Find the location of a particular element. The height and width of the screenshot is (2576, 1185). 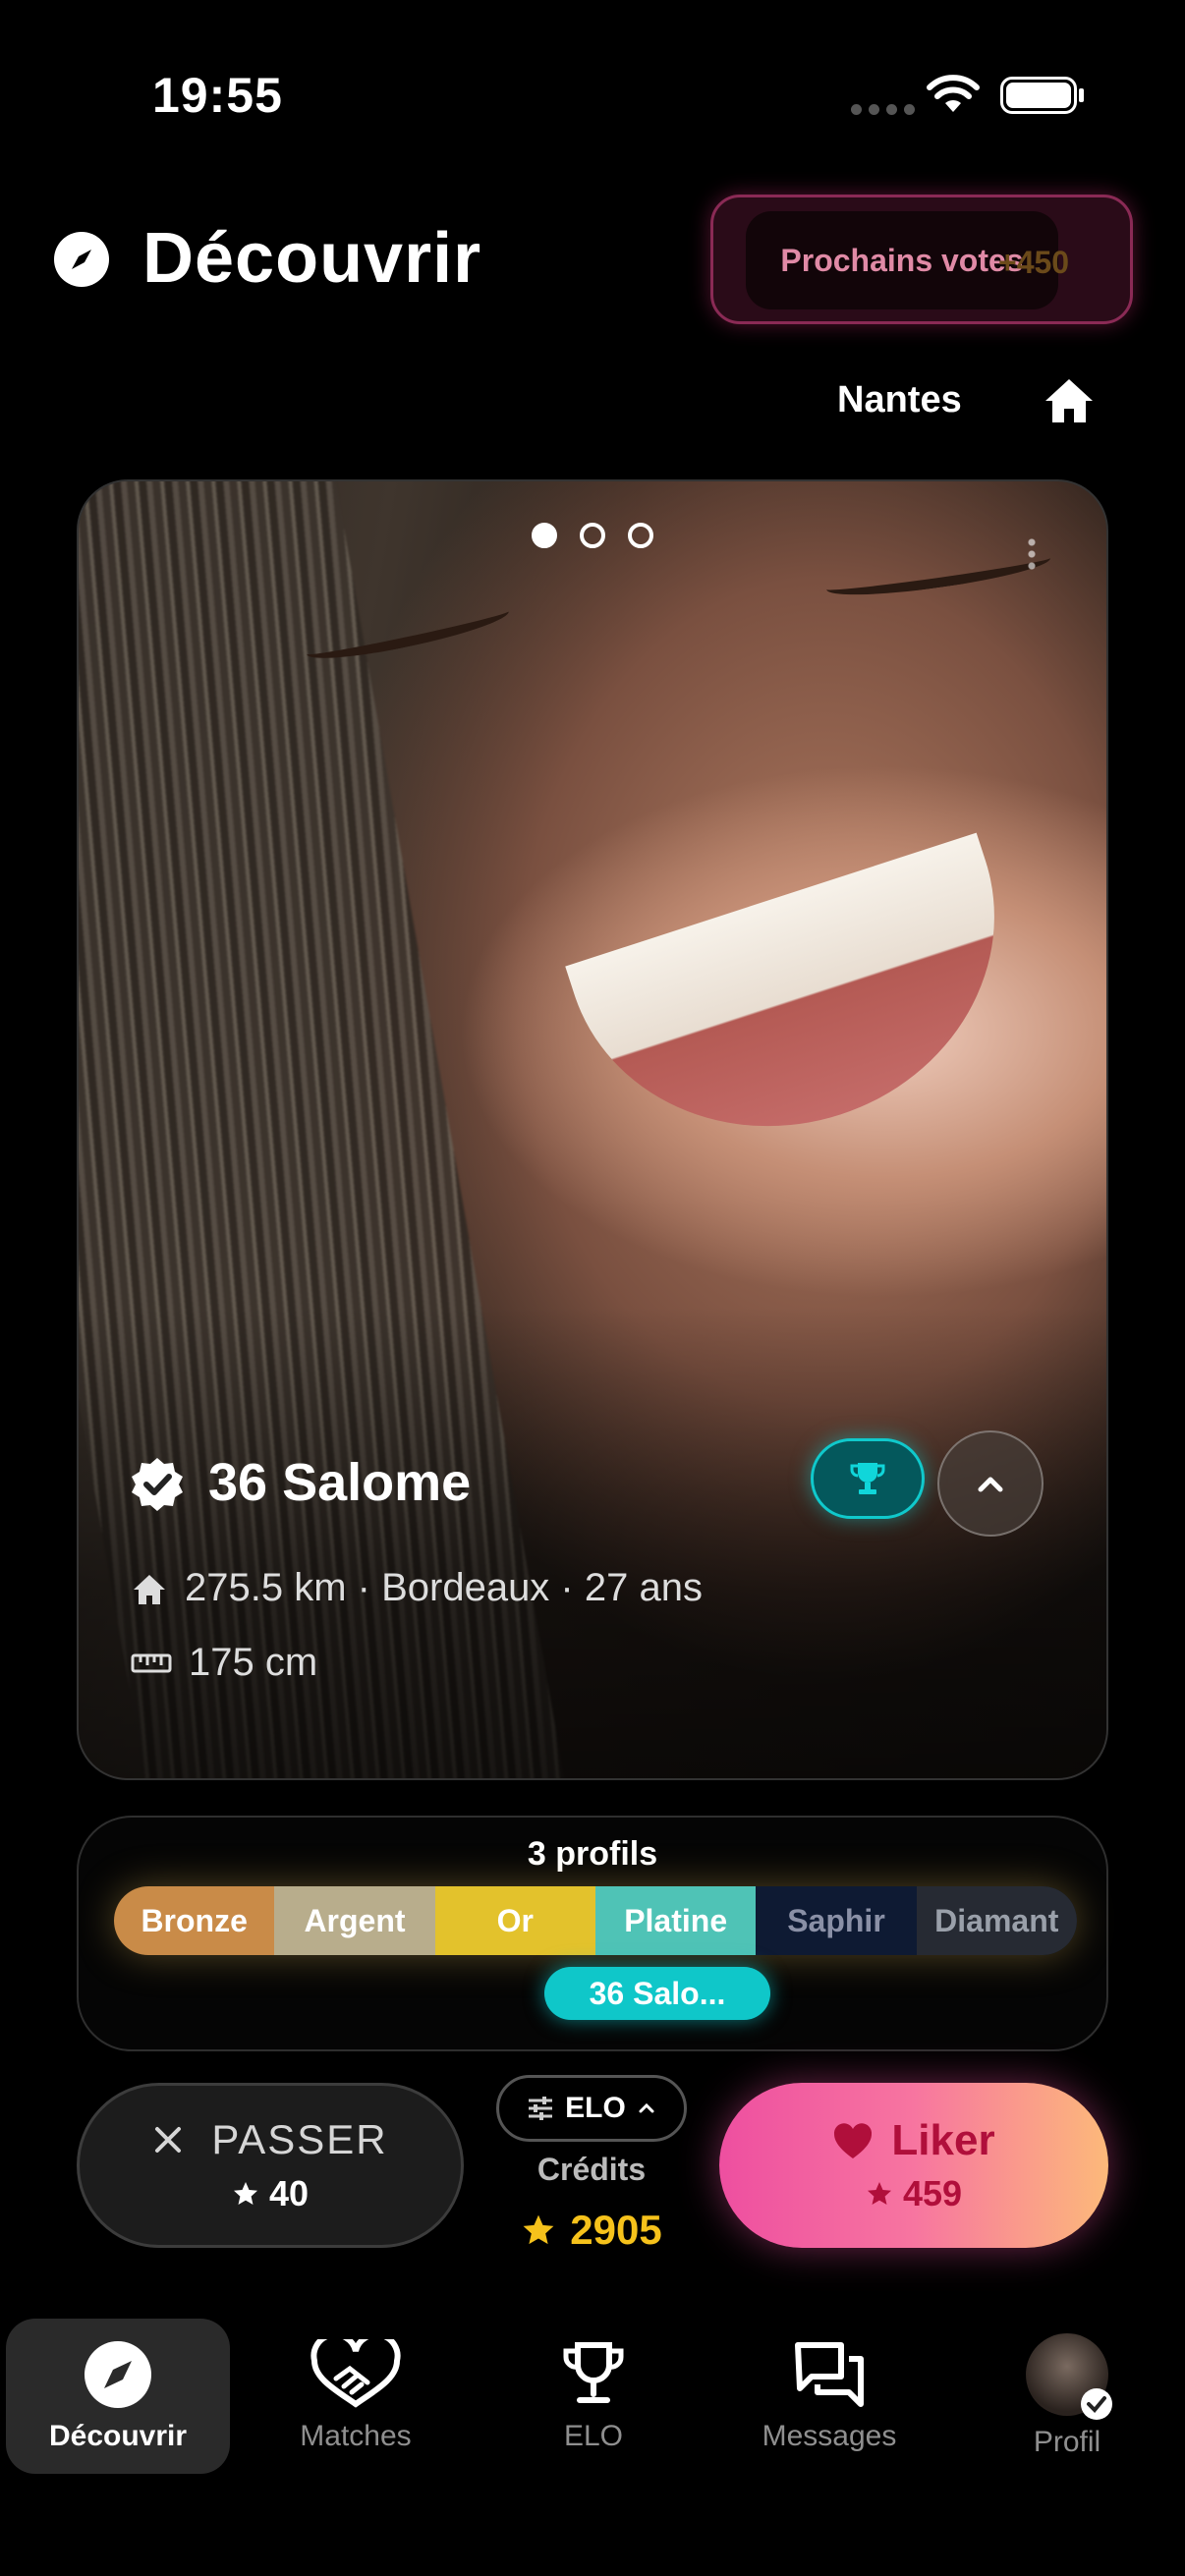

tab-messages: Messages is located at coordinates (829, 2396).